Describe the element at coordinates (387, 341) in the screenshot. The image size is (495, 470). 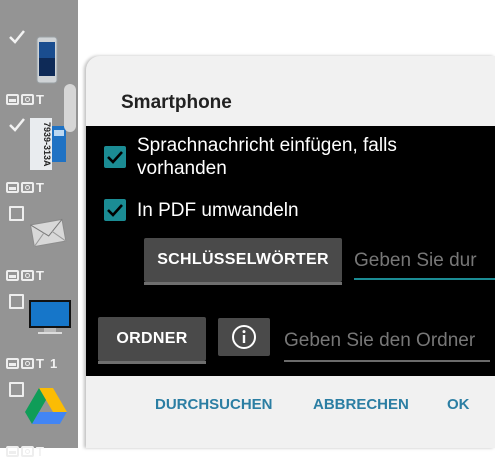
I see `folder-input: Geben Sie den Ordner` at that location.